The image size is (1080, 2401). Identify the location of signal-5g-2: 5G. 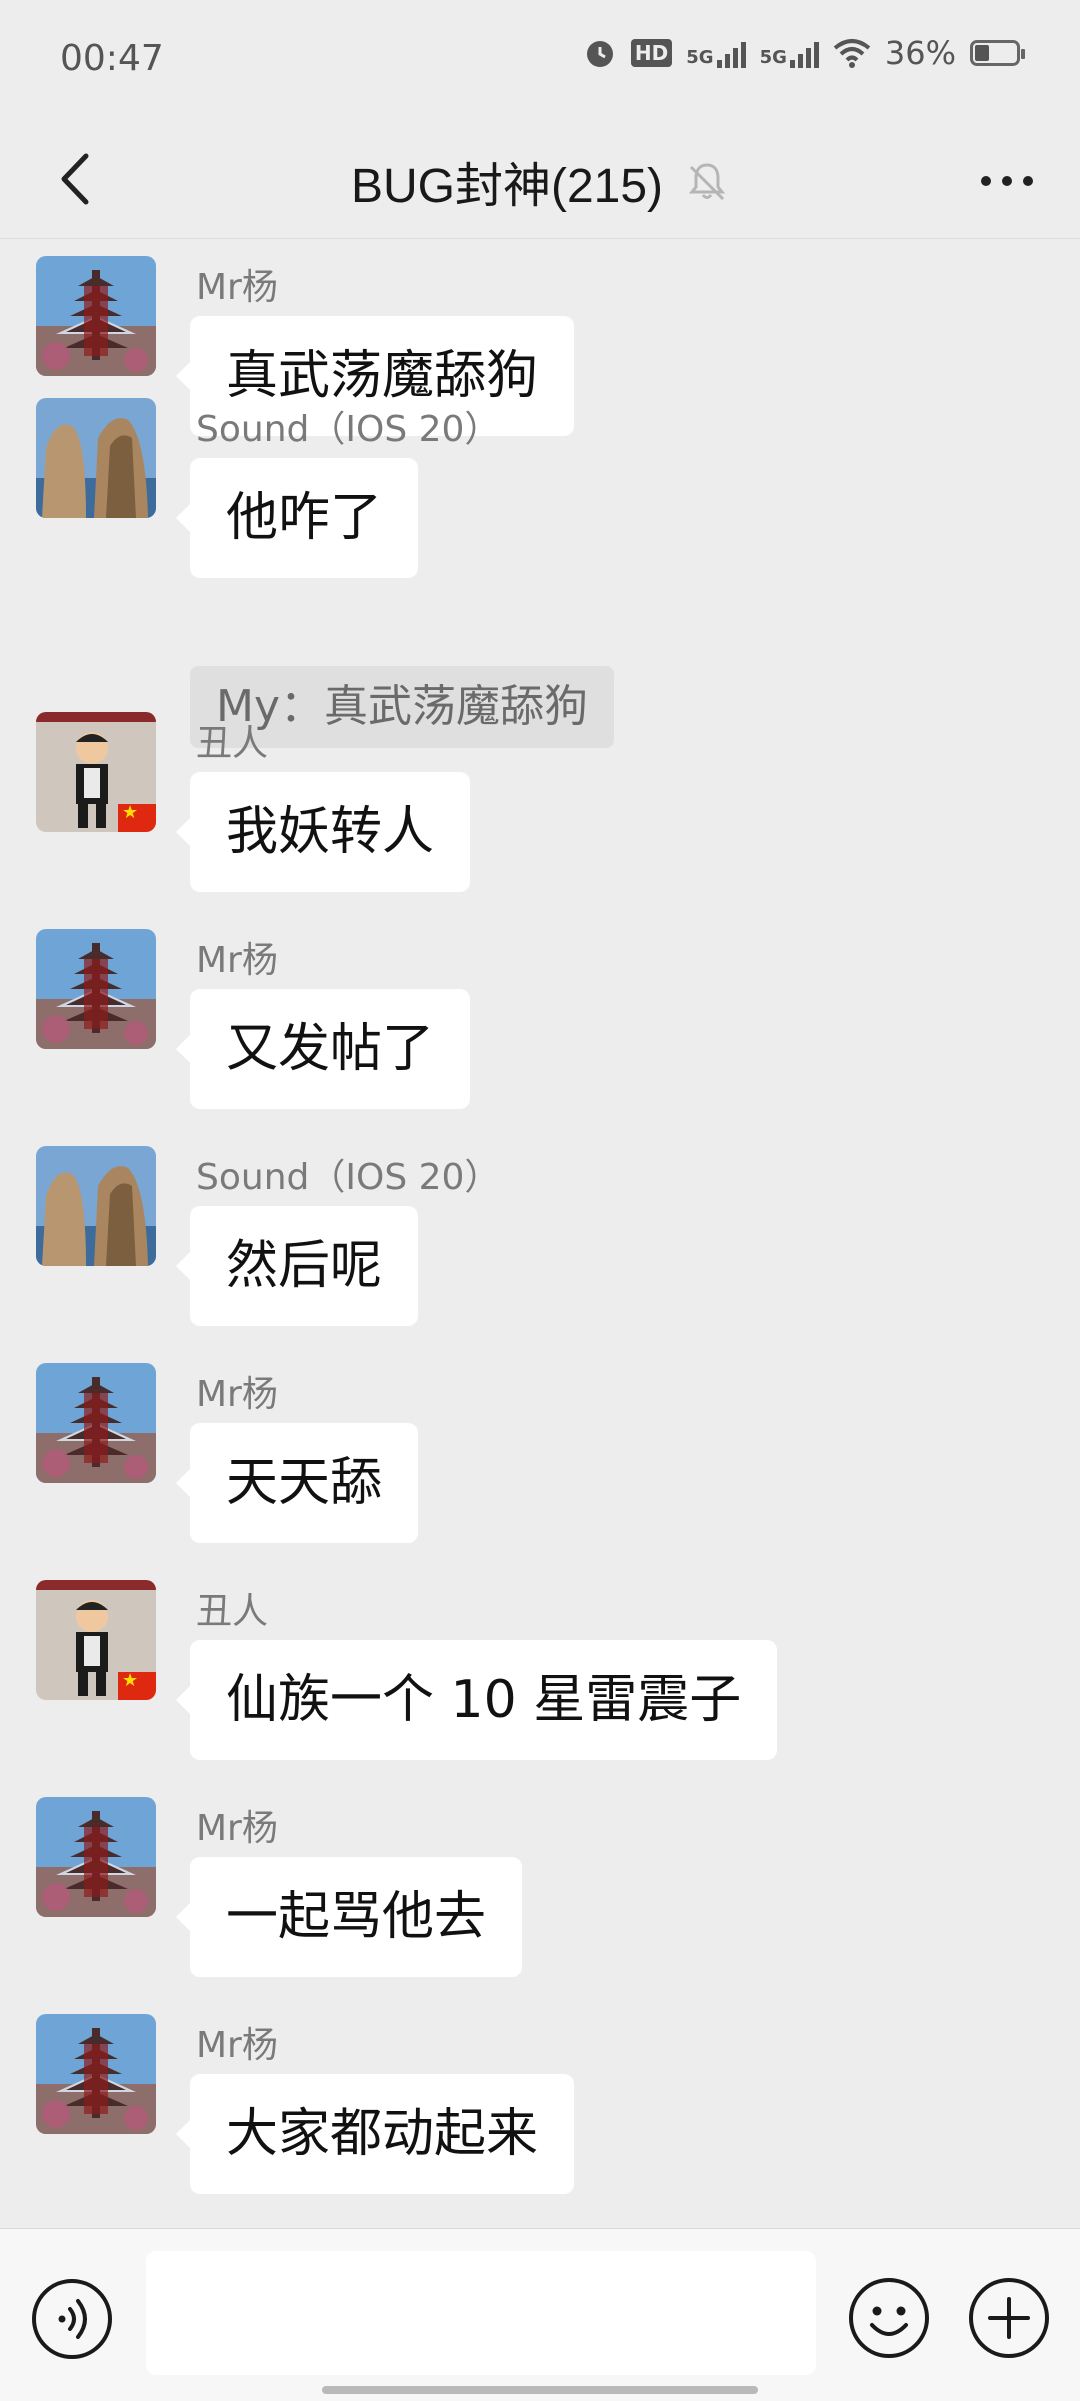
(789, 53).